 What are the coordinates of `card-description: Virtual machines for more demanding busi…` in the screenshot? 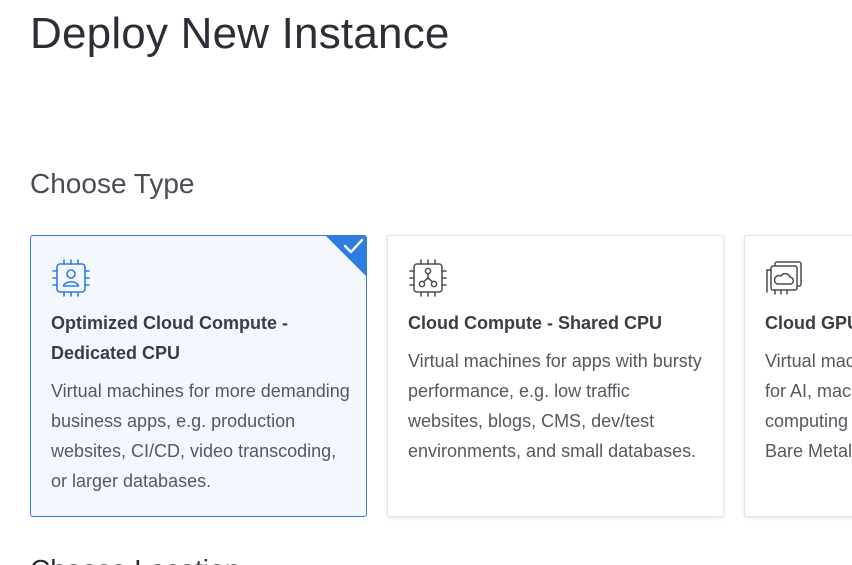 It's located at (200, 436).